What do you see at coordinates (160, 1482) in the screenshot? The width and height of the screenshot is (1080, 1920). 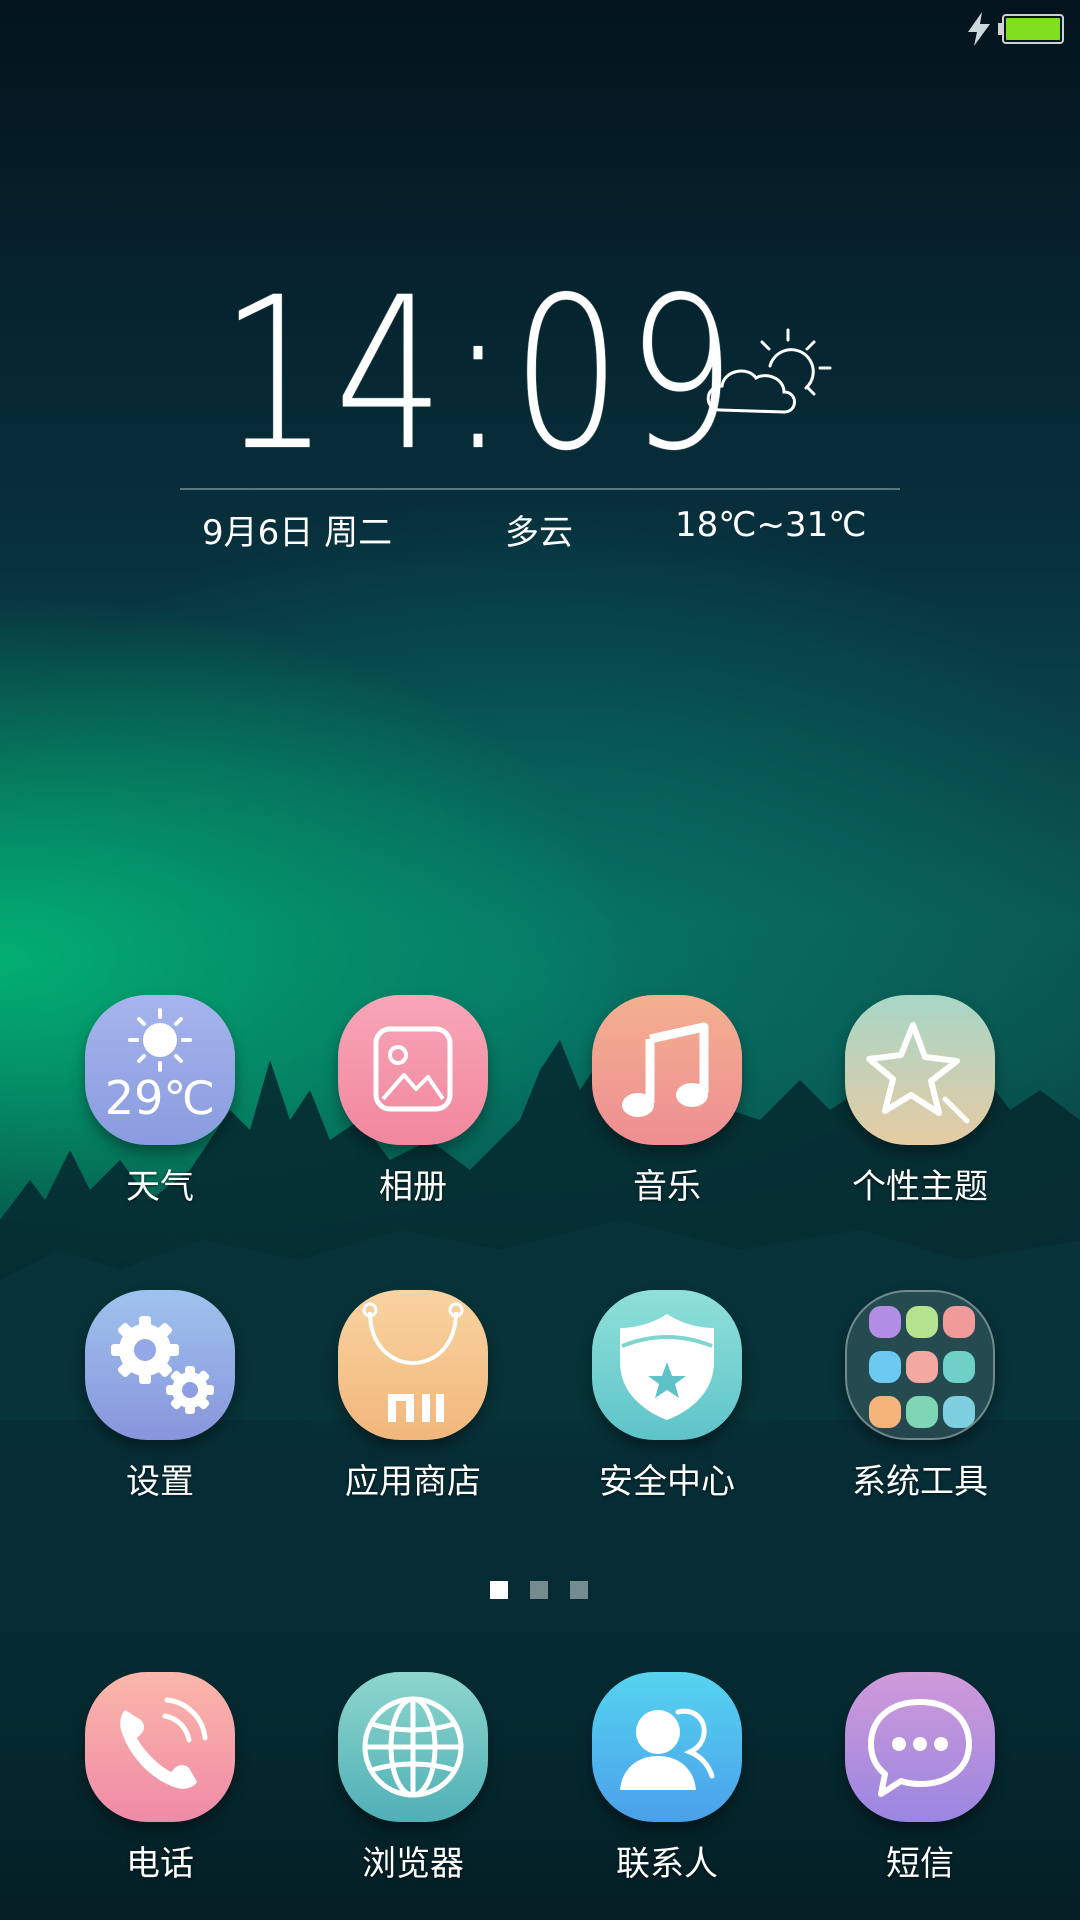 I see `app-label: 设置` at bounding box center [160, 1482].